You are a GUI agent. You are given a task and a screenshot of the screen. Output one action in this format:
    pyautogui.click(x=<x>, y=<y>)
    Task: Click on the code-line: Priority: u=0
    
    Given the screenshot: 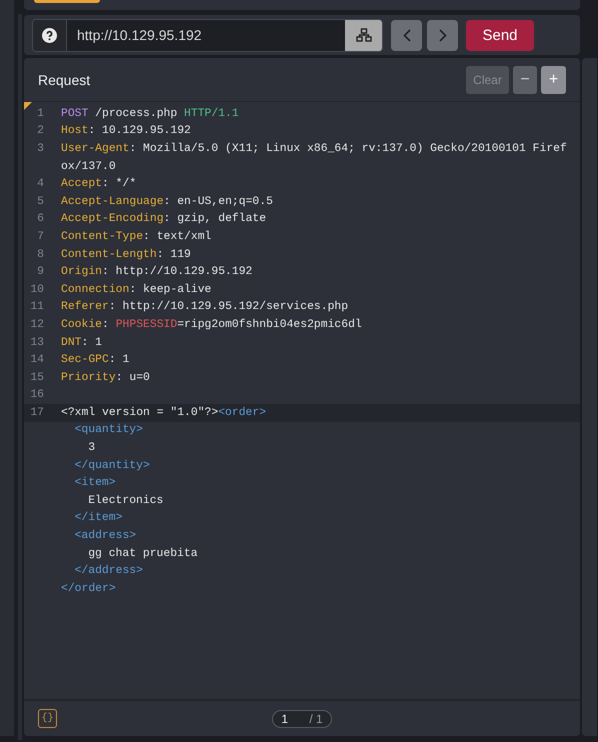 What is the action you would take?
    pyautogui.click(x=105, y=378)
    